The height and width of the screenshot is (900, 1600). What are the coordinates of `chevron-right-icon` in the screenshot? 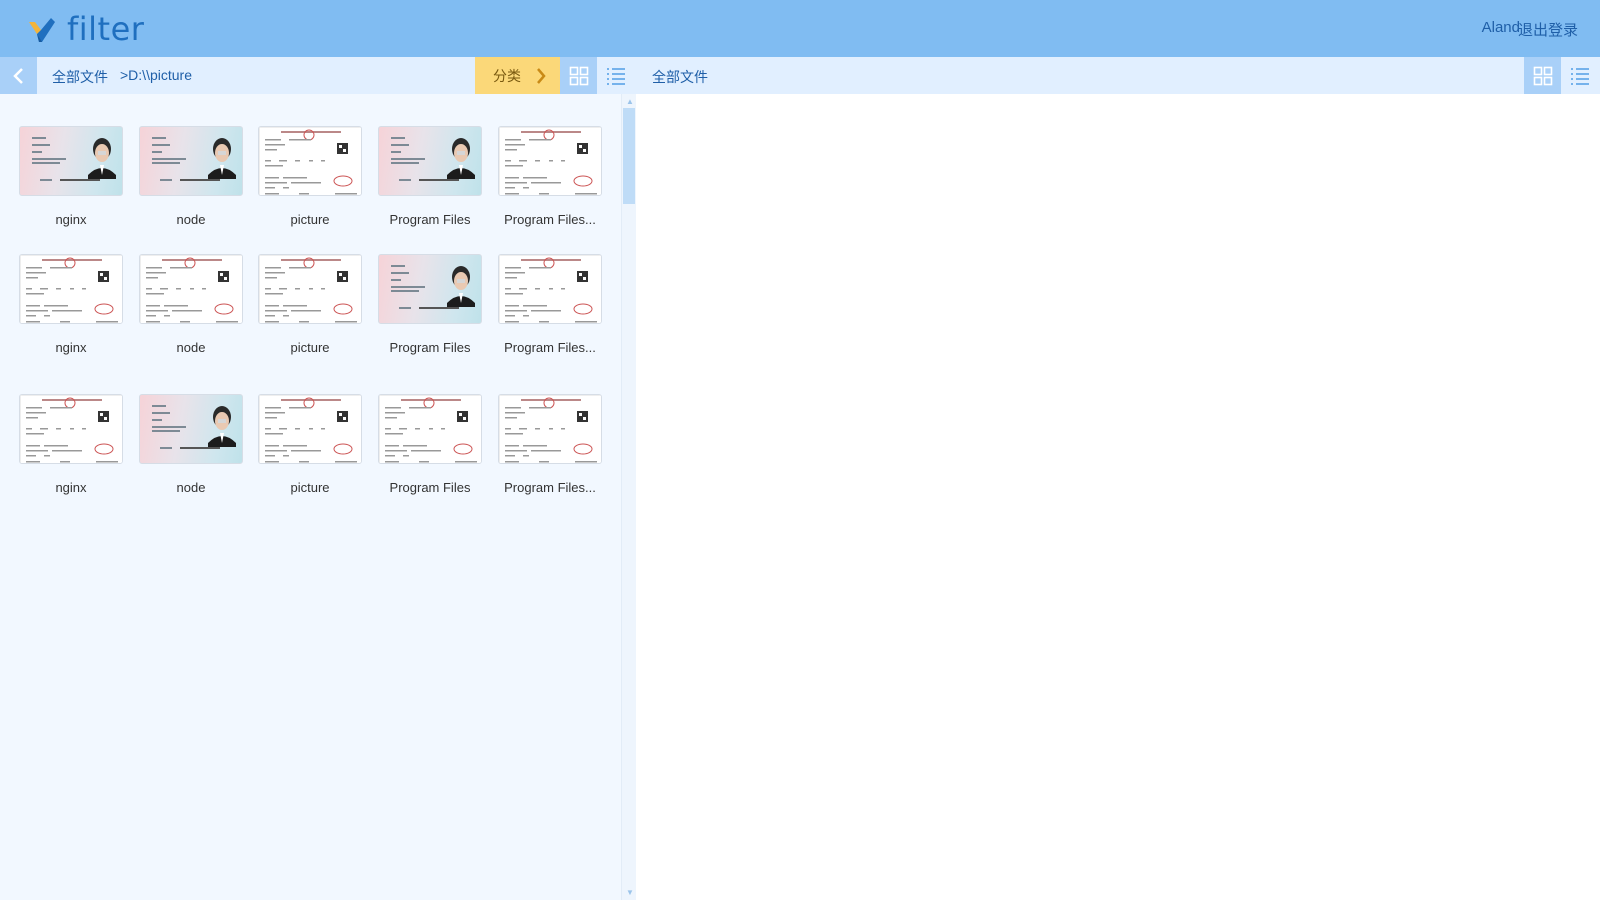 It's located at (541, 75).